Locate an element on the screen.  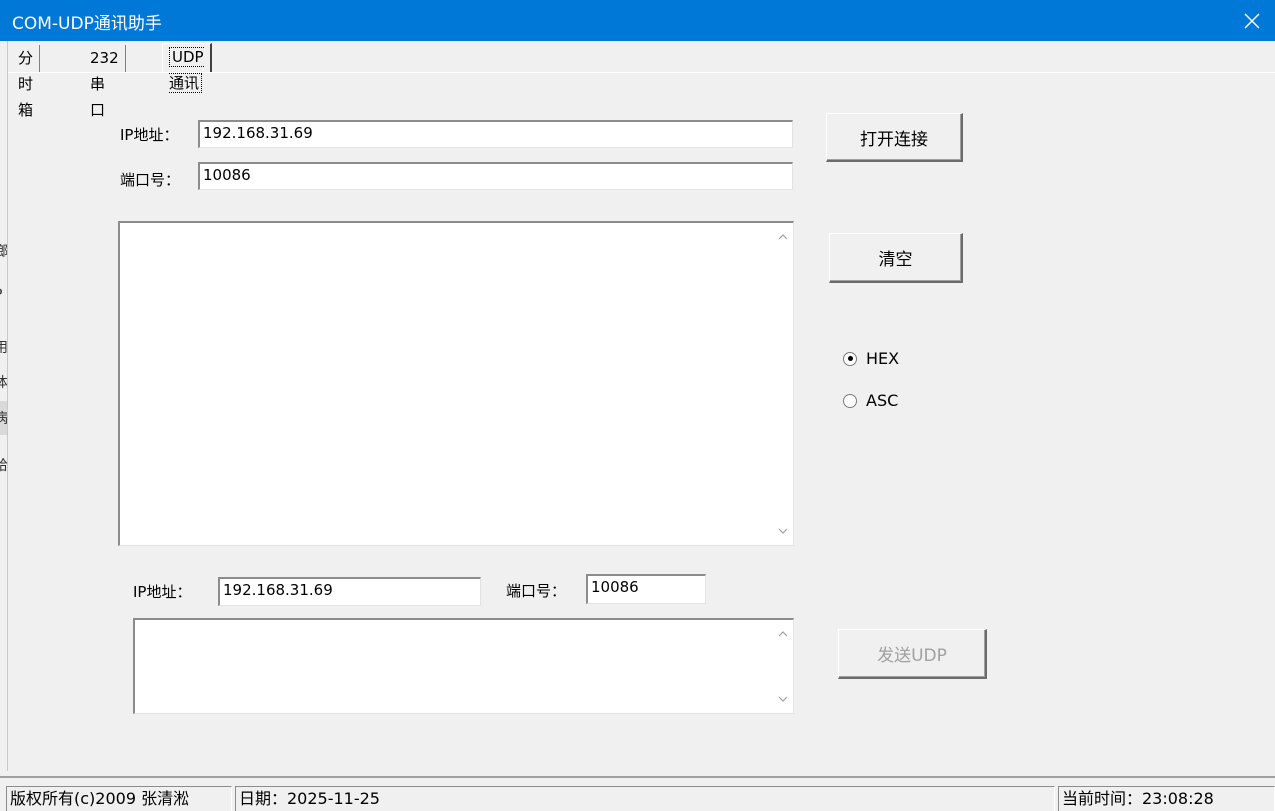
background-text-fragment: 给 is located at coordinates (3, 465).